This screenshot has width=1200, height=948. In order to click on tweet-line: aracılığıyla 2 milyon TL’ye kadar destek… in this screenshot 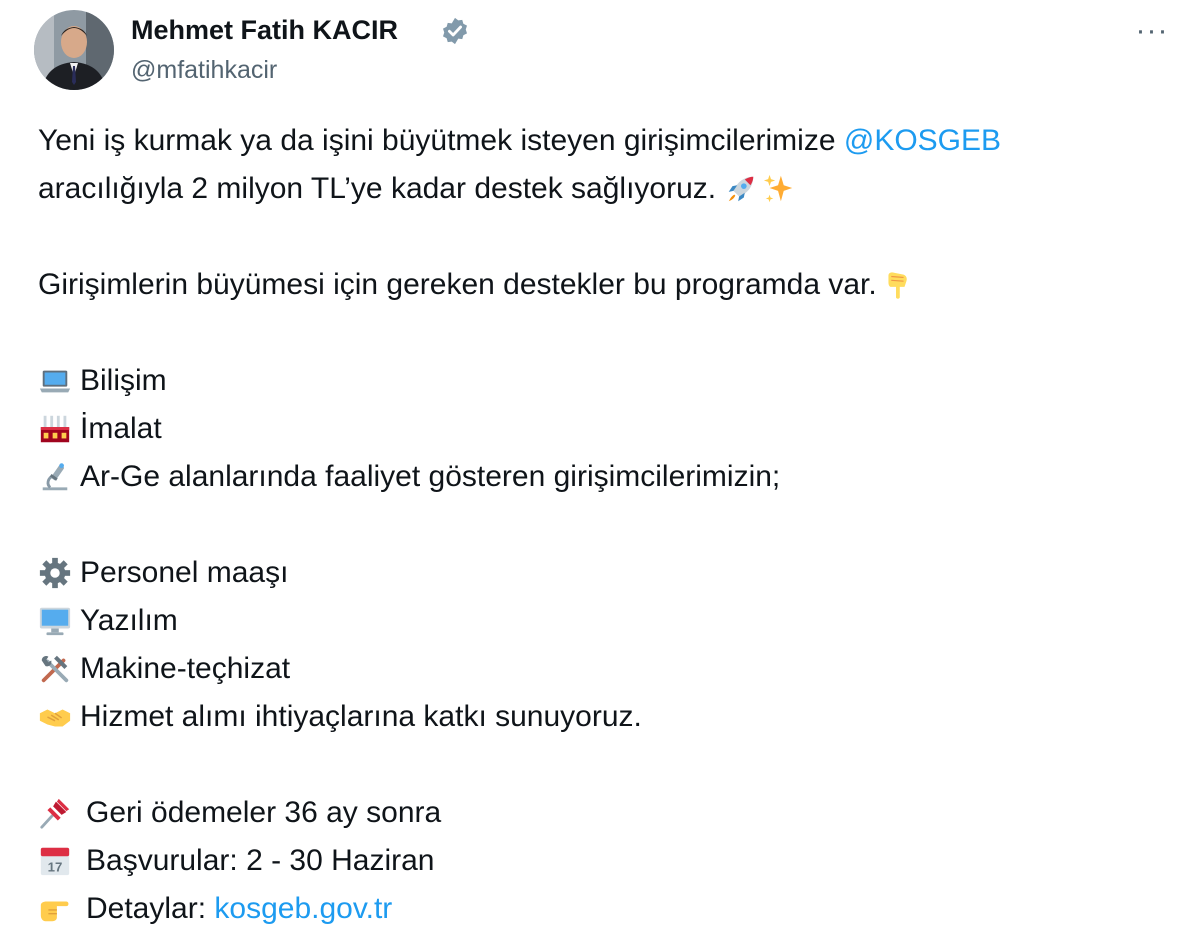, I will do `click(608, 189)`.